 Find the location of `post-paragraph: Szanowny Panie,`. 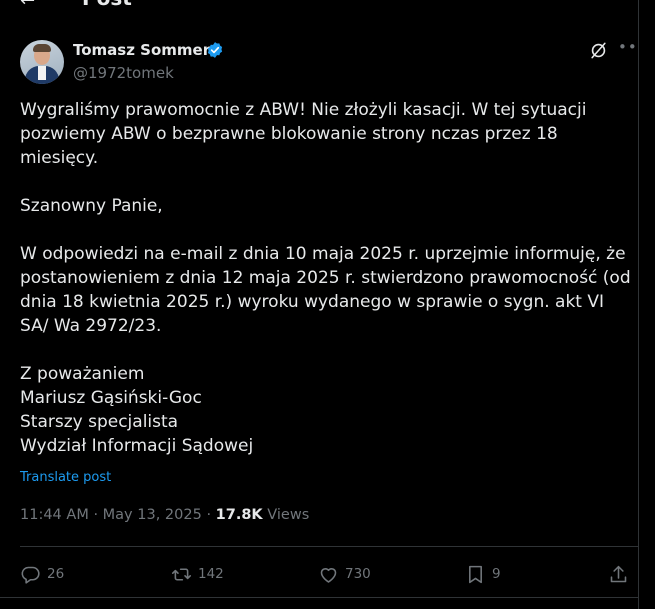

post-paragraph: Szanowny Panie, is located at coordinates (91, 206).